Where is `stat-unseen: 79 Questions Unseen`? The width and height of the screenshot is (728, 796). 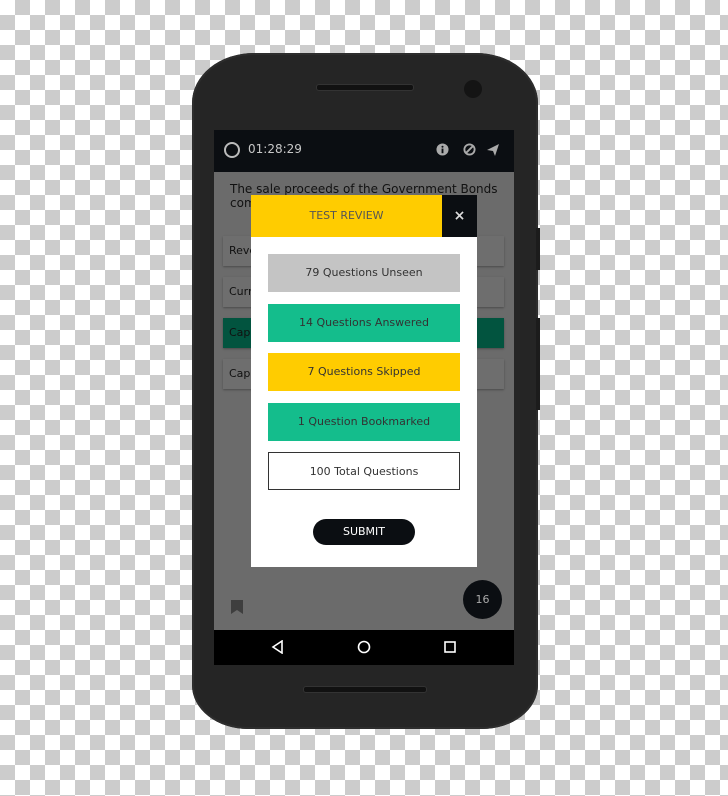
stat-unseen: 79 Questions Unseen is located at coordinates (364, 273).